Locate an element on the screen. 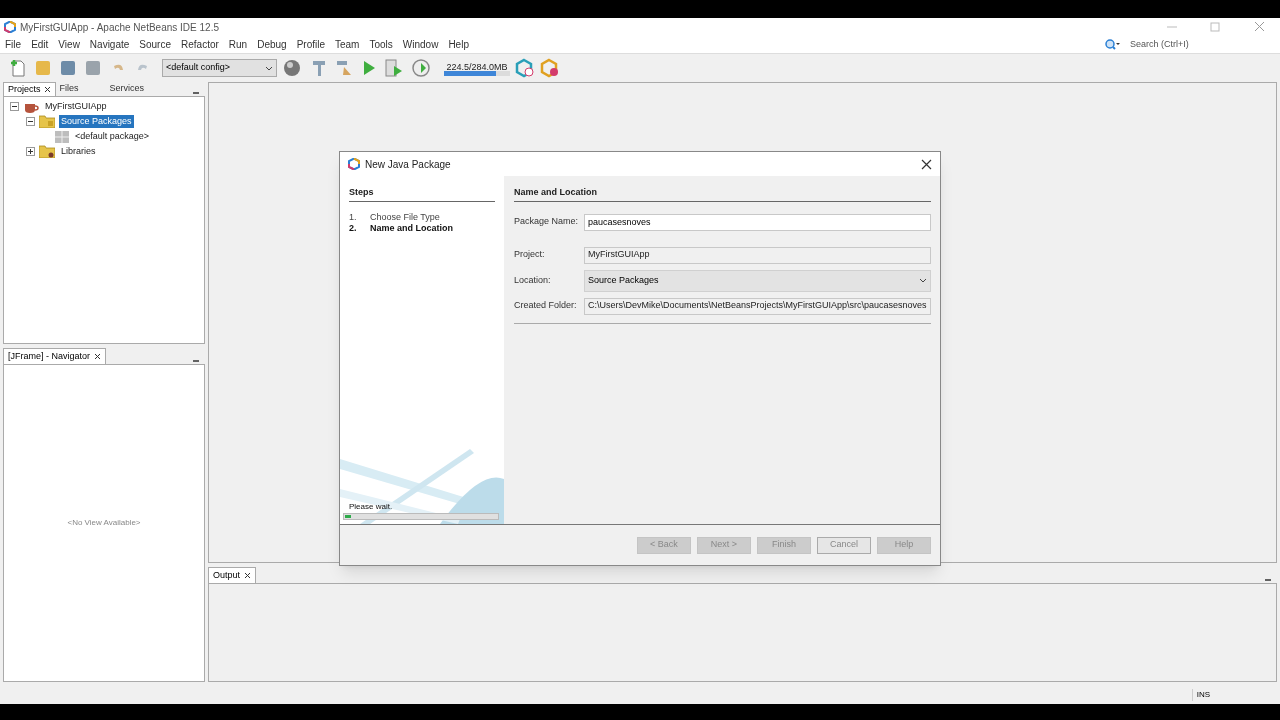 Image resolution: width=1280 pixels, height=720 pixels. dialog-title: New Java Package is located at coordinates (408, 164).